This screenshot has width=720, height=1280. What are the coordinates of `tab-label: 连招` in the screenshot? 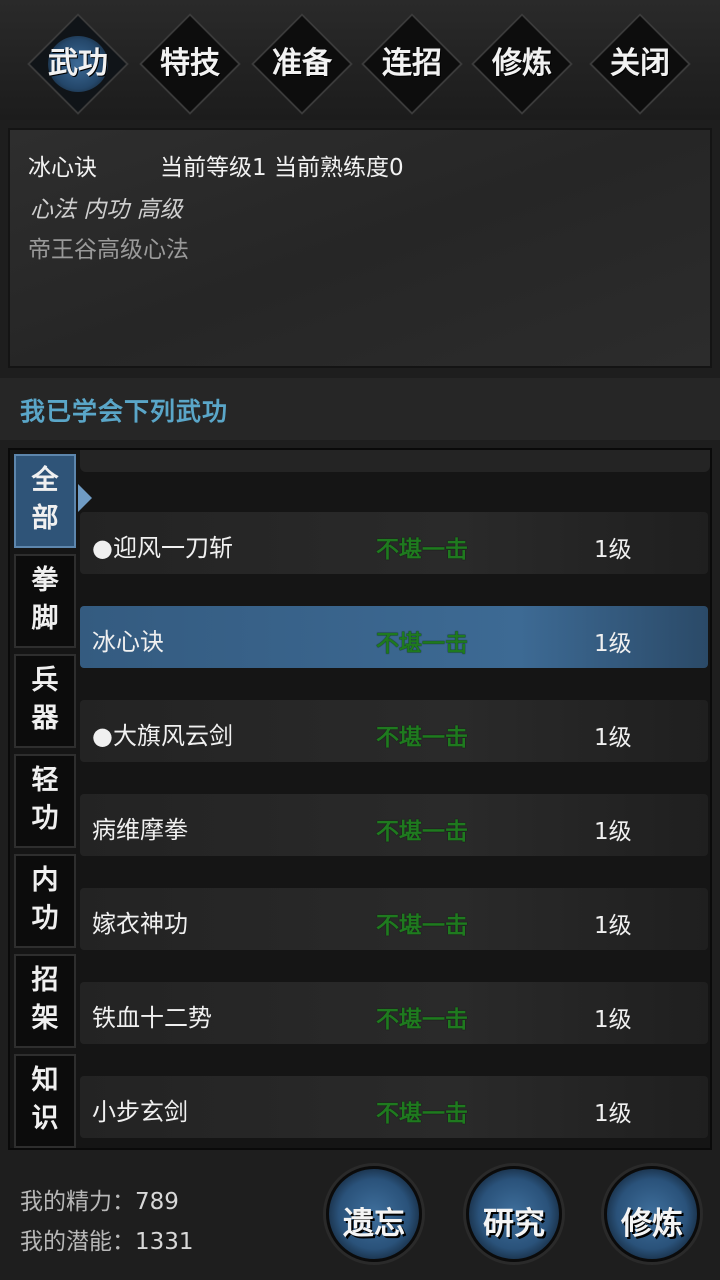 It's located at (412, 63).